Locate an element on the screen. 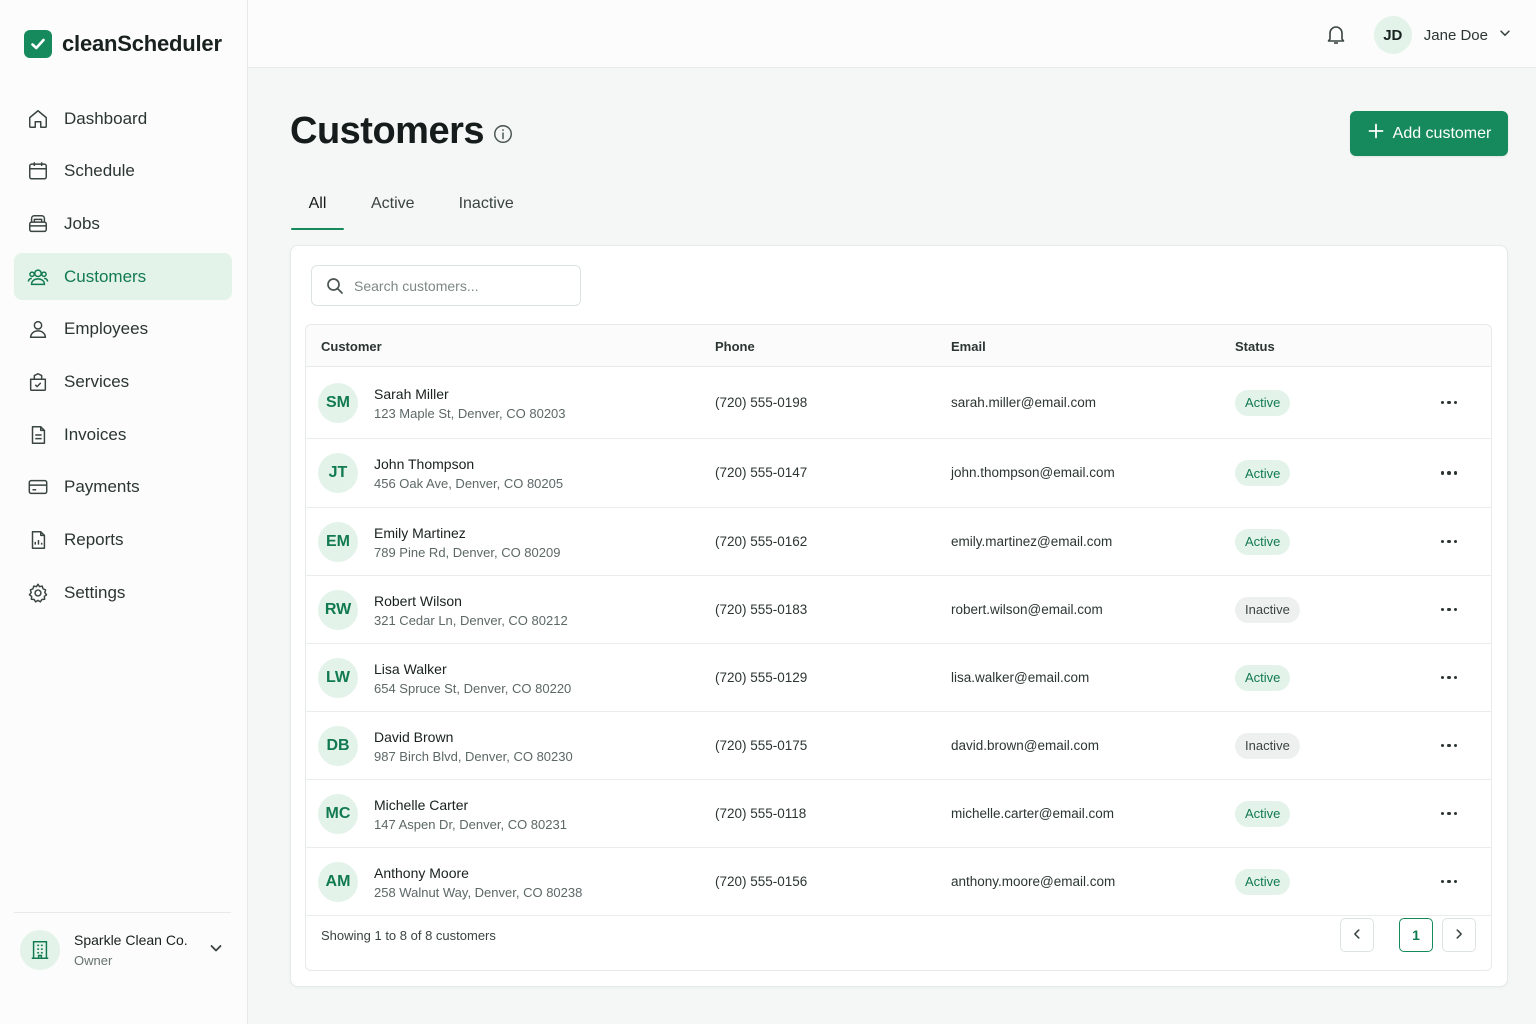  avatar: JD is located at coordinates (1392, 35).